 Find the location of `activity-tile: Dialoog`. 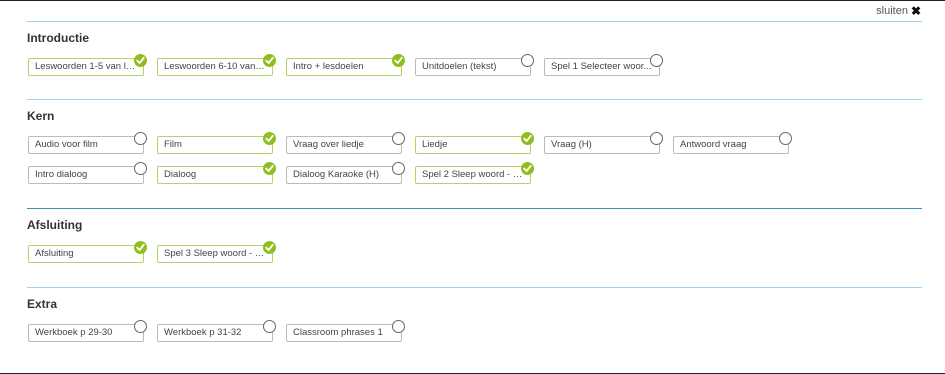

activity-tile: Dialoog is located at coordinates (215, 175).